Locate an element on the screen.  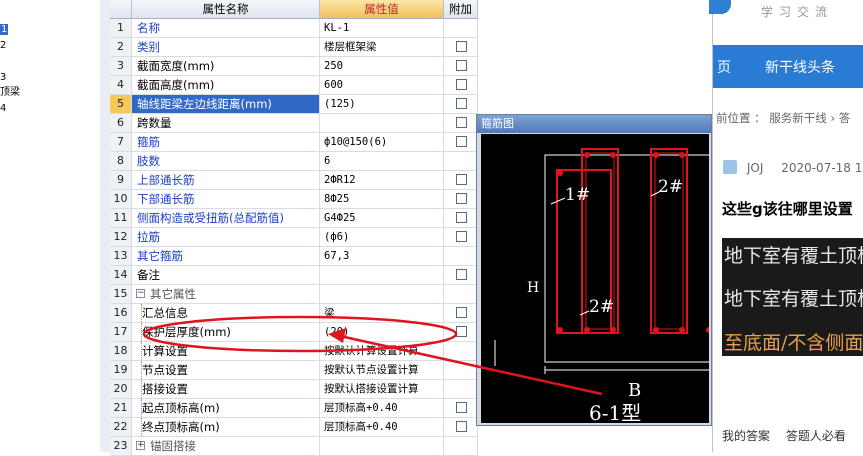
property-value: 600 is located at coordinates (382, 85).